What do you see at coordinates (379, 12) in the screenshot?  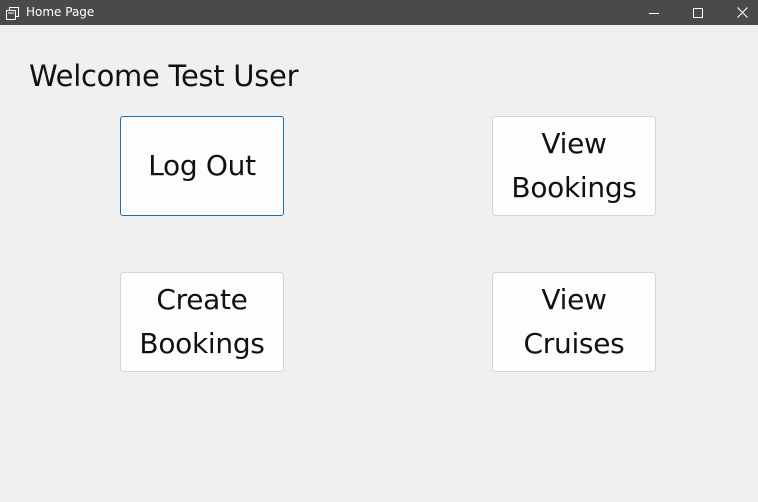 I see `title-bar: Home Page` at bounding box center [379, 12].